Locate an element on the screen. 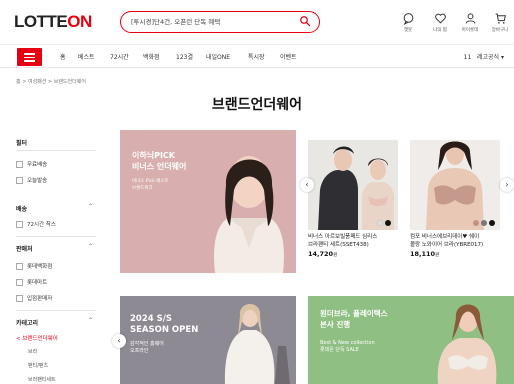  category-sub: 브라팬티세트 is located at coordinates (42, 379).